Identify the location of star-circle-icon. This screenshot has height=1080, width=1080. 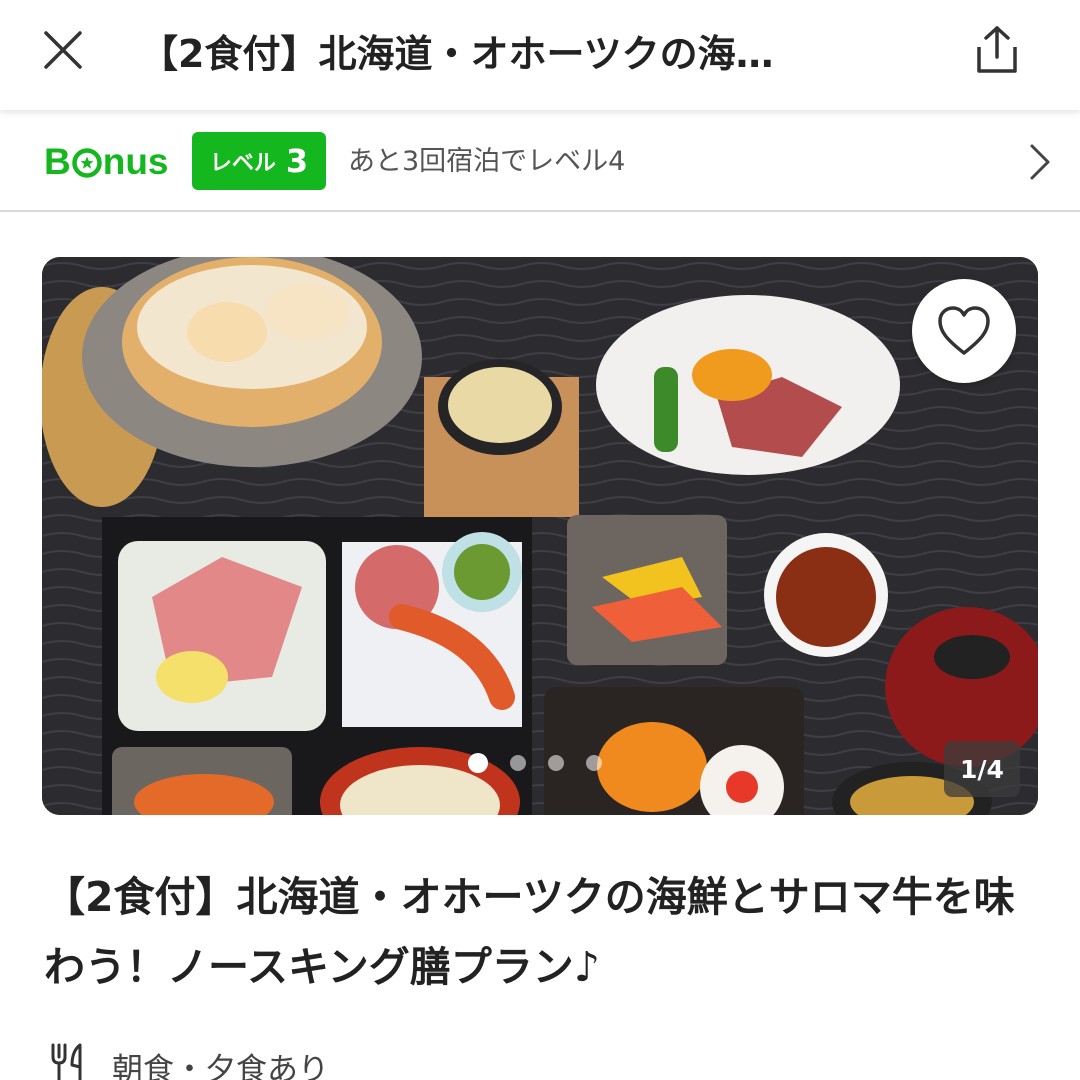
(86, 163).